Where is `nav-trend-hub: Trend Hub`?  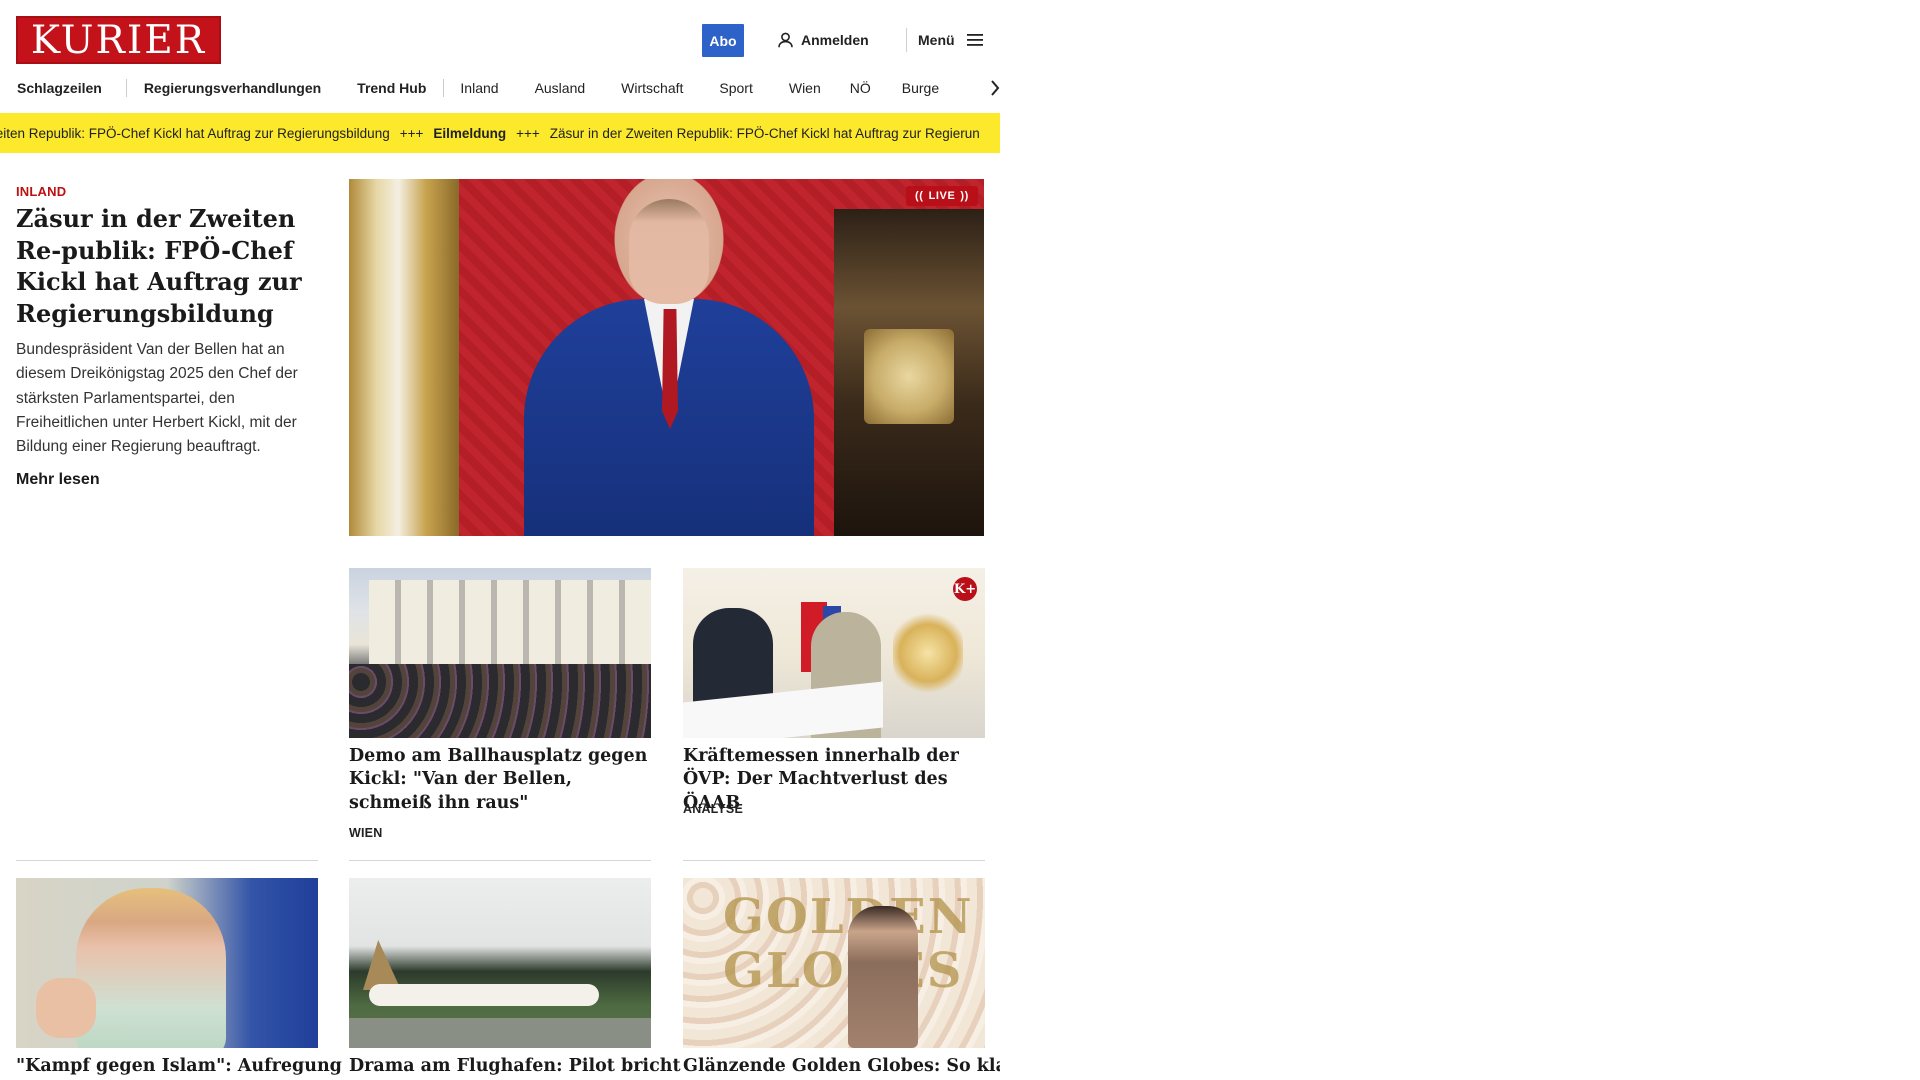 nav-trend-hub: Trend Hub is located at coordinates (391, 88).